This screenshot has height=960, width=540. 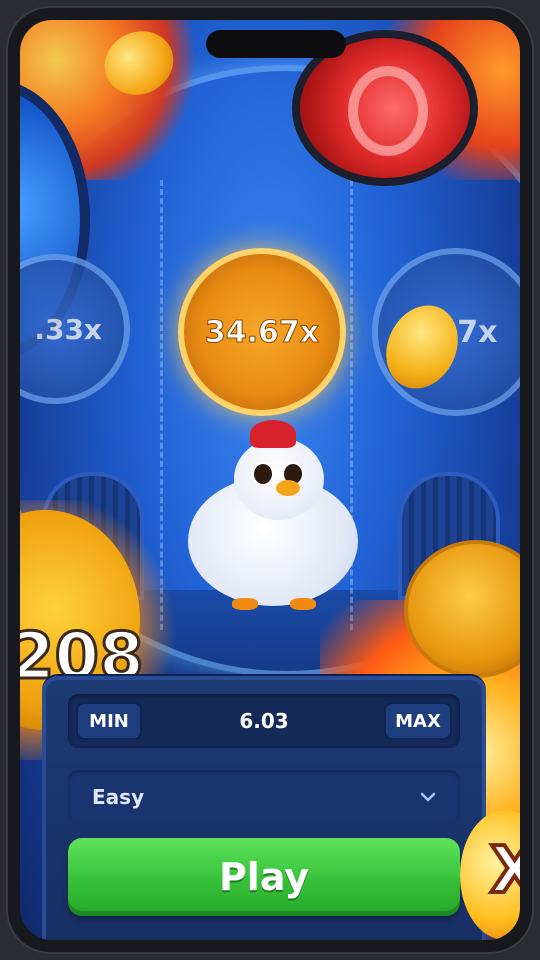 I want to click on min-bet-button: MIN, so click(x=109, y=721).